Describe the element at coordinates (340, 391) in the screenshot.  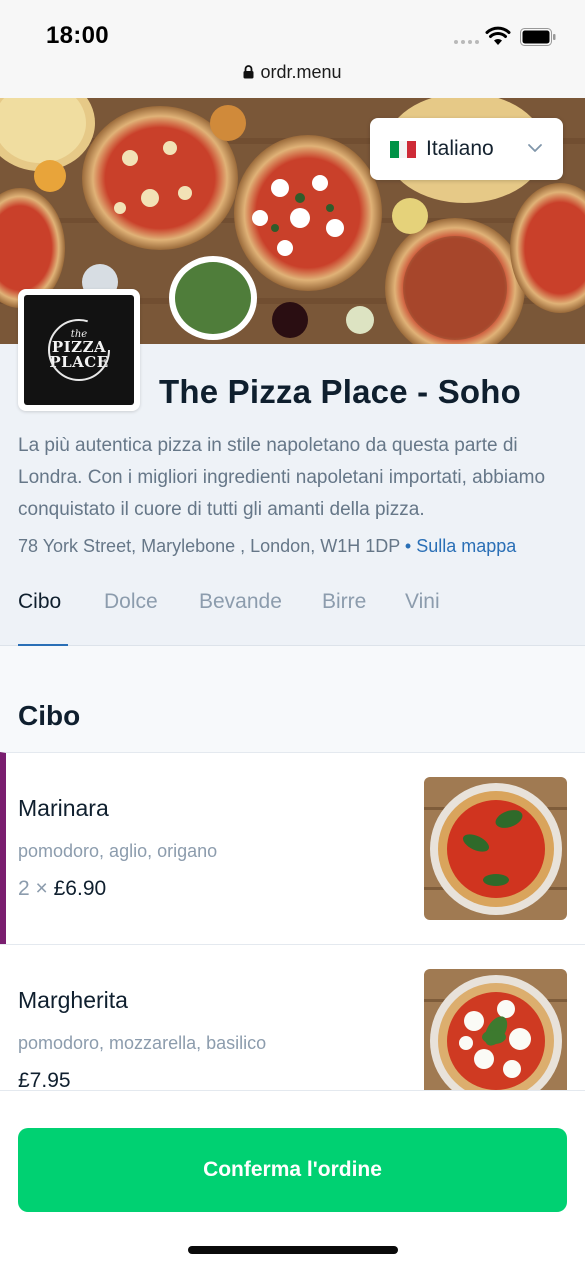
I see `restaurant-name: The Pizza Place - Soho` at that location.